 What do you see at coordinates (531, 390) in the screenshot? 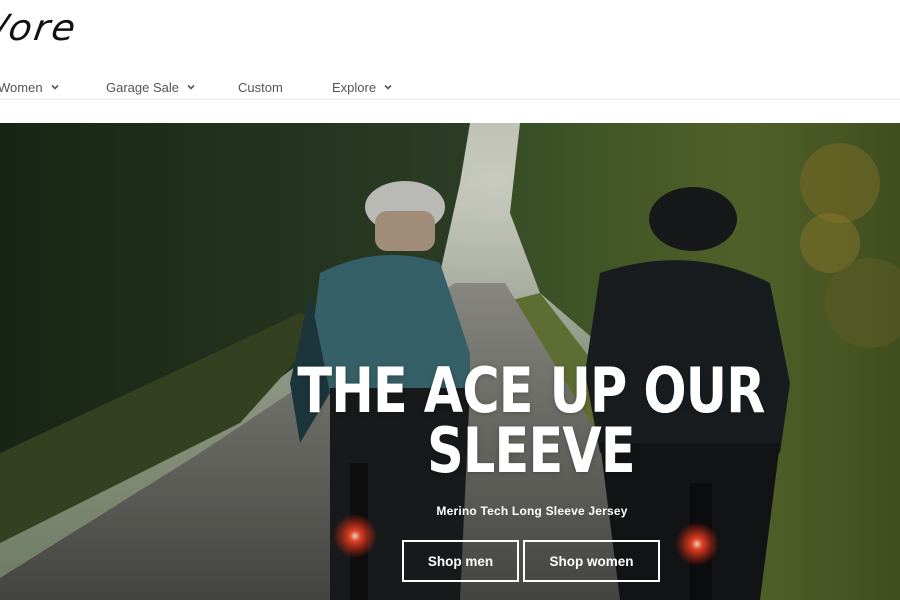
I see `hero-headline-line1: THE ACE UP OUR` at bounding box center [531, 390].